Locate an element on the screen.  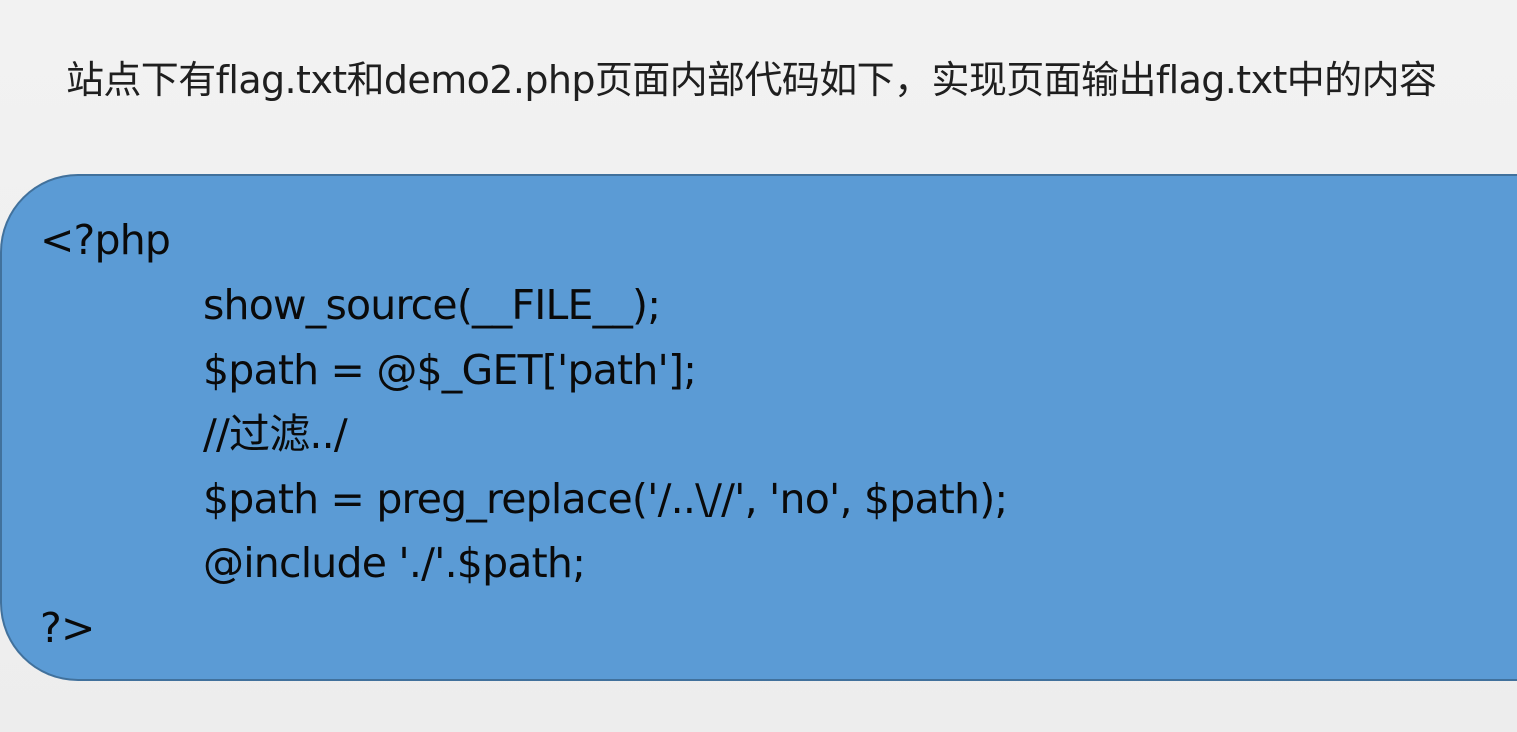
code-line: show_source(__FILE__); is located at coordinates (432, 305).